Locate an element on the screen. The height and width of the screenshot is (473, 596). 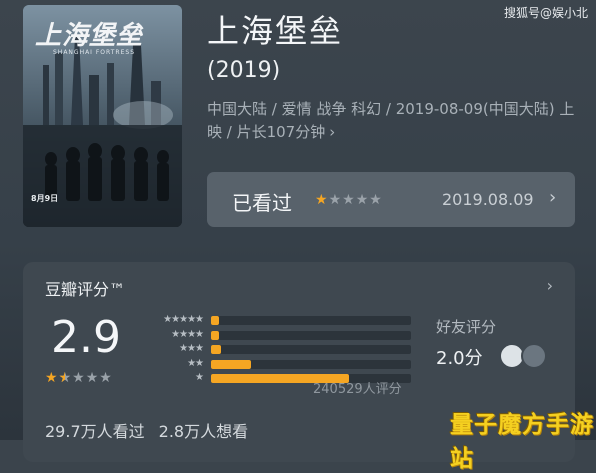
poster-date: 8月9日 is located at coordinates (45, 198).